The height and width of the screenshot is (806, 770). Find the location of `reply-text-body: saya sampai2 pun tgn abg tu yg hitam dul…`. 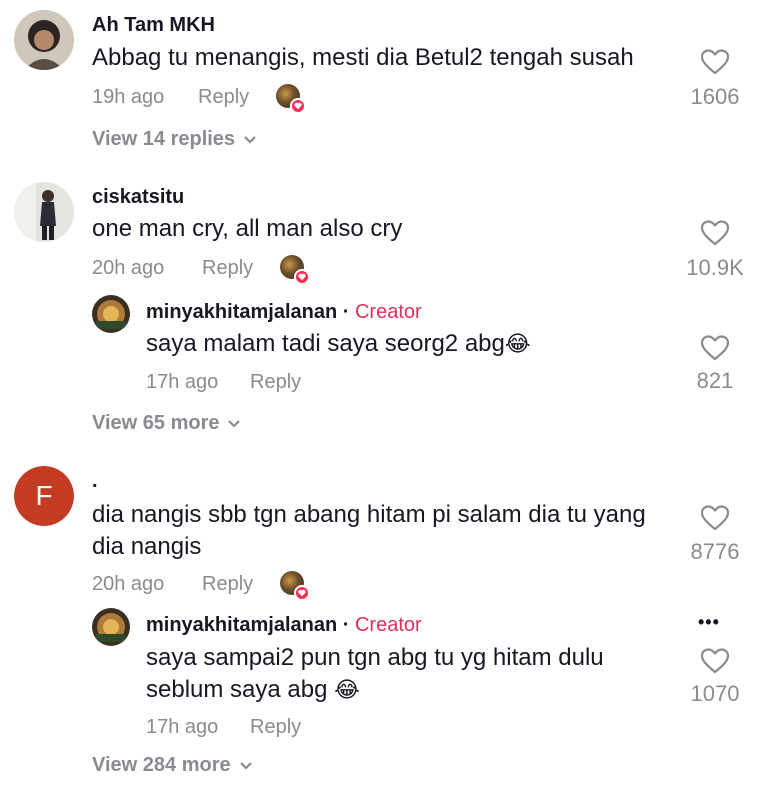

reply-text-body: saya sampai2 pun tgn abg tu yg hitam dul… is located at coordinates (375, 673).